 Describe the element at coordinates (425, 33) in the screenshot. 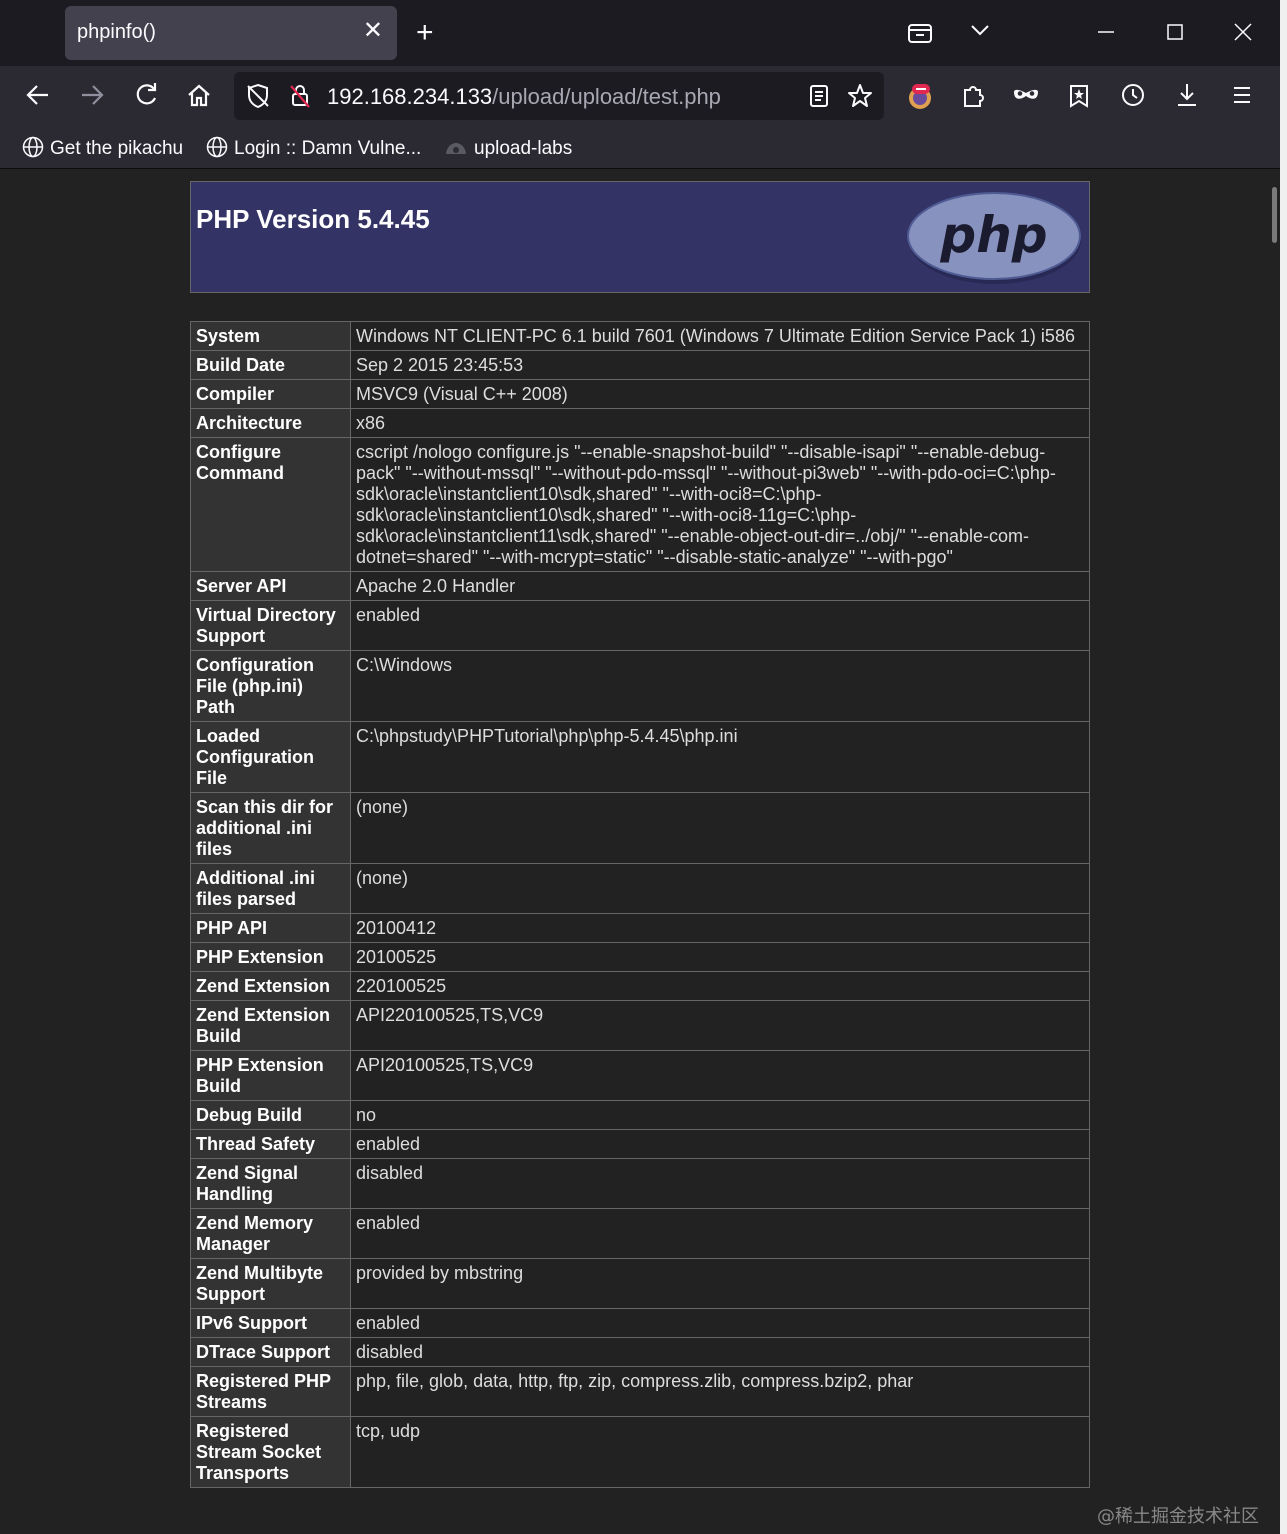

I see `new-tab-icon: +` at that location.